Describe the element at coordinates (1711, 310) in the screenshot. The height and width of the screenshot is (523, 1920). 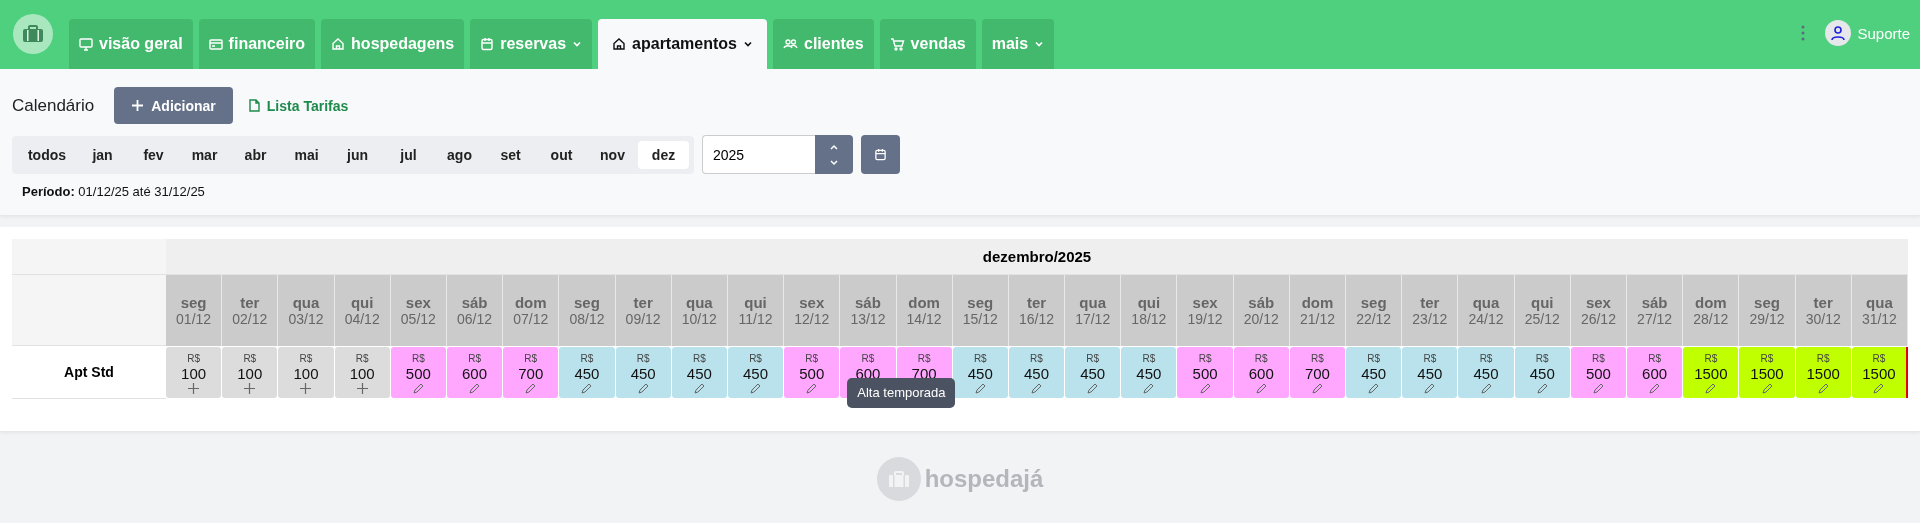
I see `day-header: dom 28/12` at that location.